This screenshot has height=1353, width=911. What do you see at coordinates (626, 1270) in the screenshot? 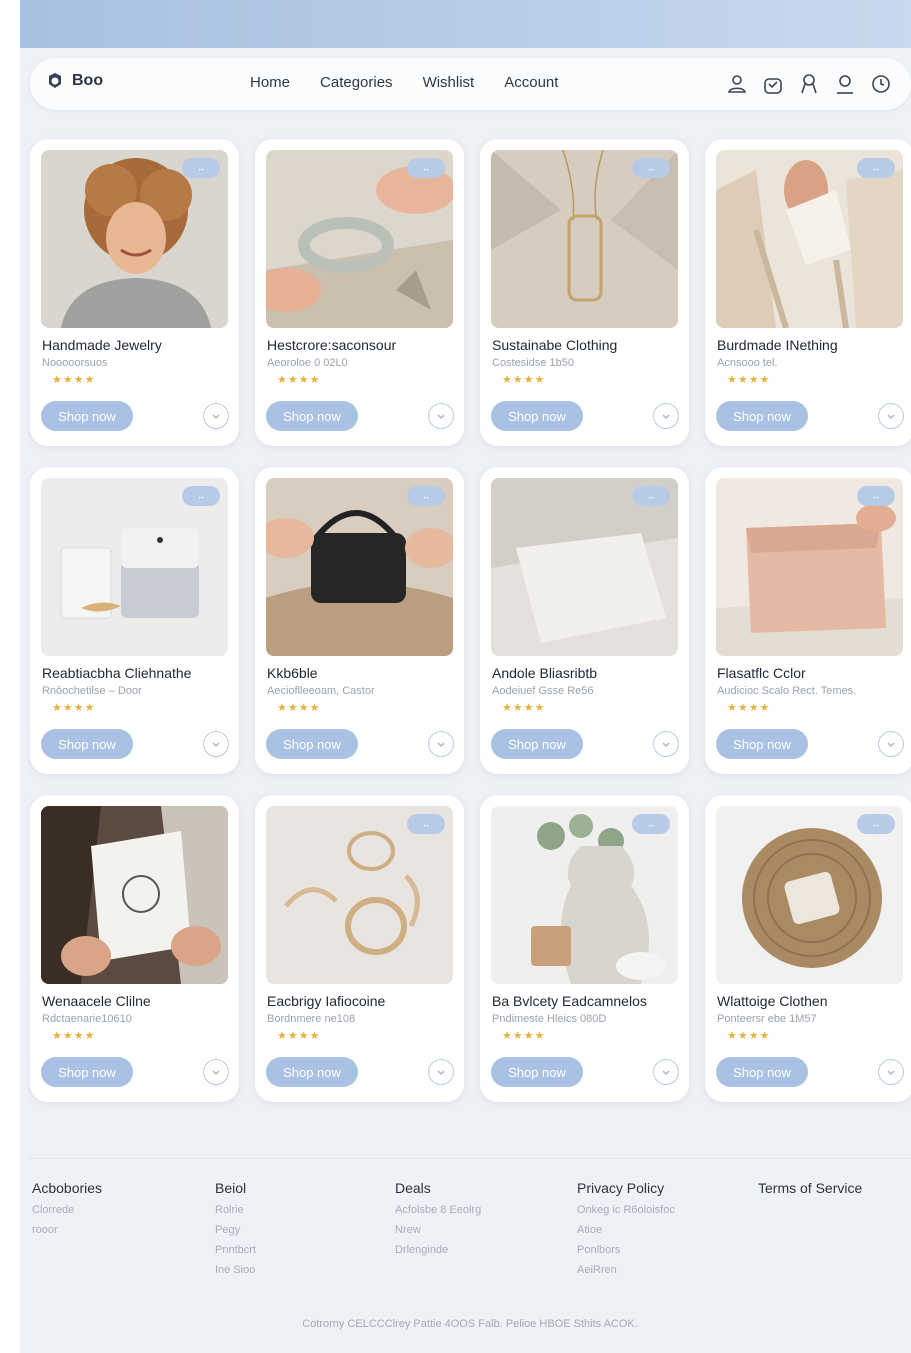
I see `footer-link: AeiRren` at bounding box center [626, 1270].